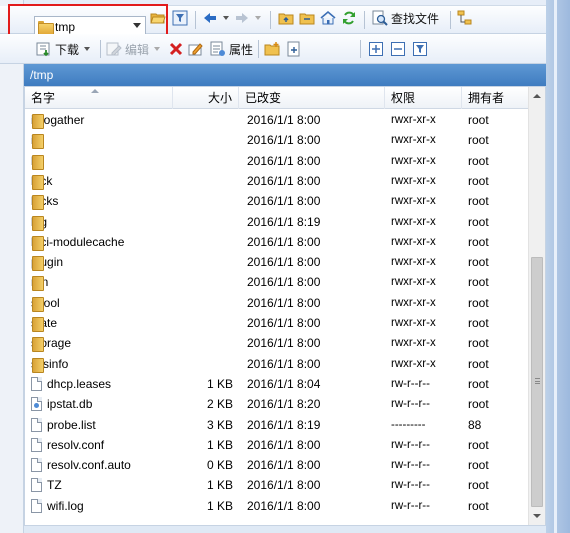  I want to click on tree-toggle-button, so click(465, 18).